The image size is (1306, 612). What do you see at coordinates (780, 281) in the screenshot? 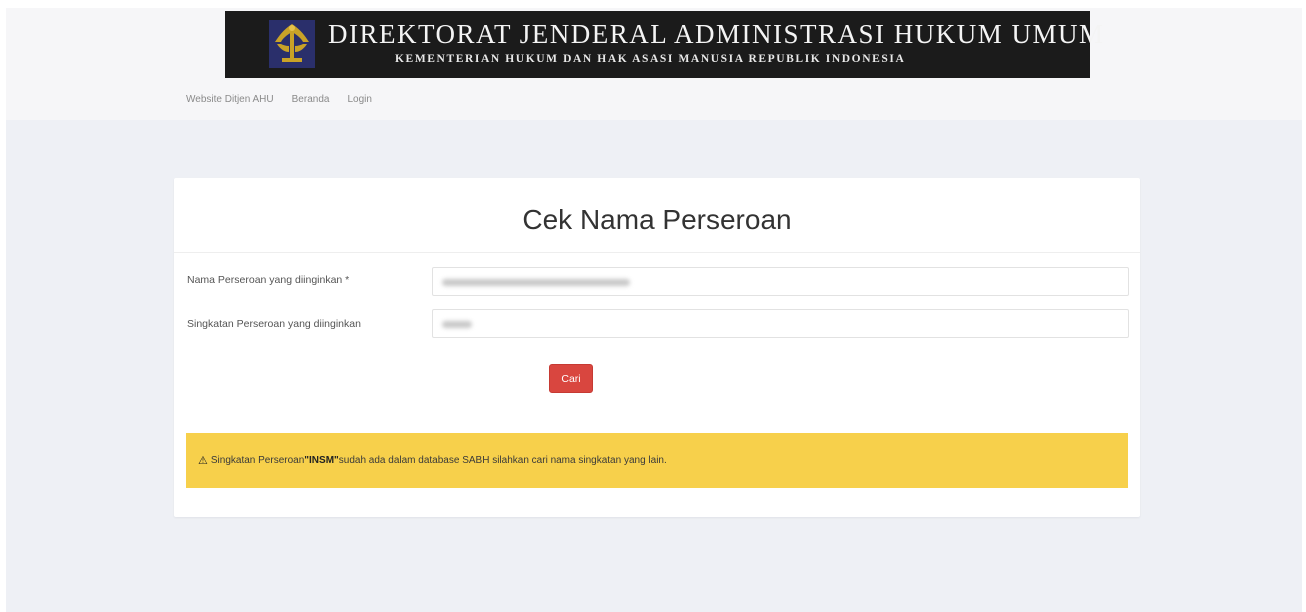
I see `company-name-input` at bounding box center [780, 281].